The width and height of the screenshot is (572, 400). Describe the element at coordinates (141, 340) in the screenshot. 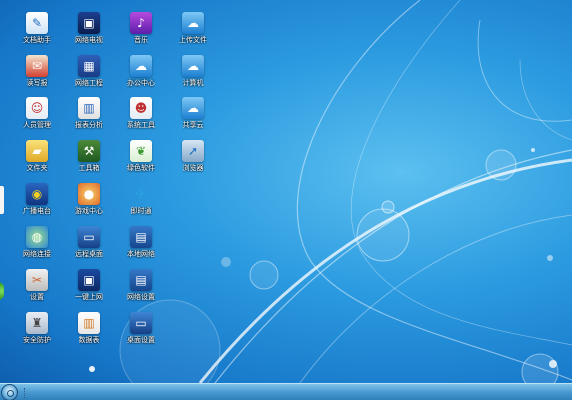

I see `desktop-icon-label: 桌面设置` at that location.